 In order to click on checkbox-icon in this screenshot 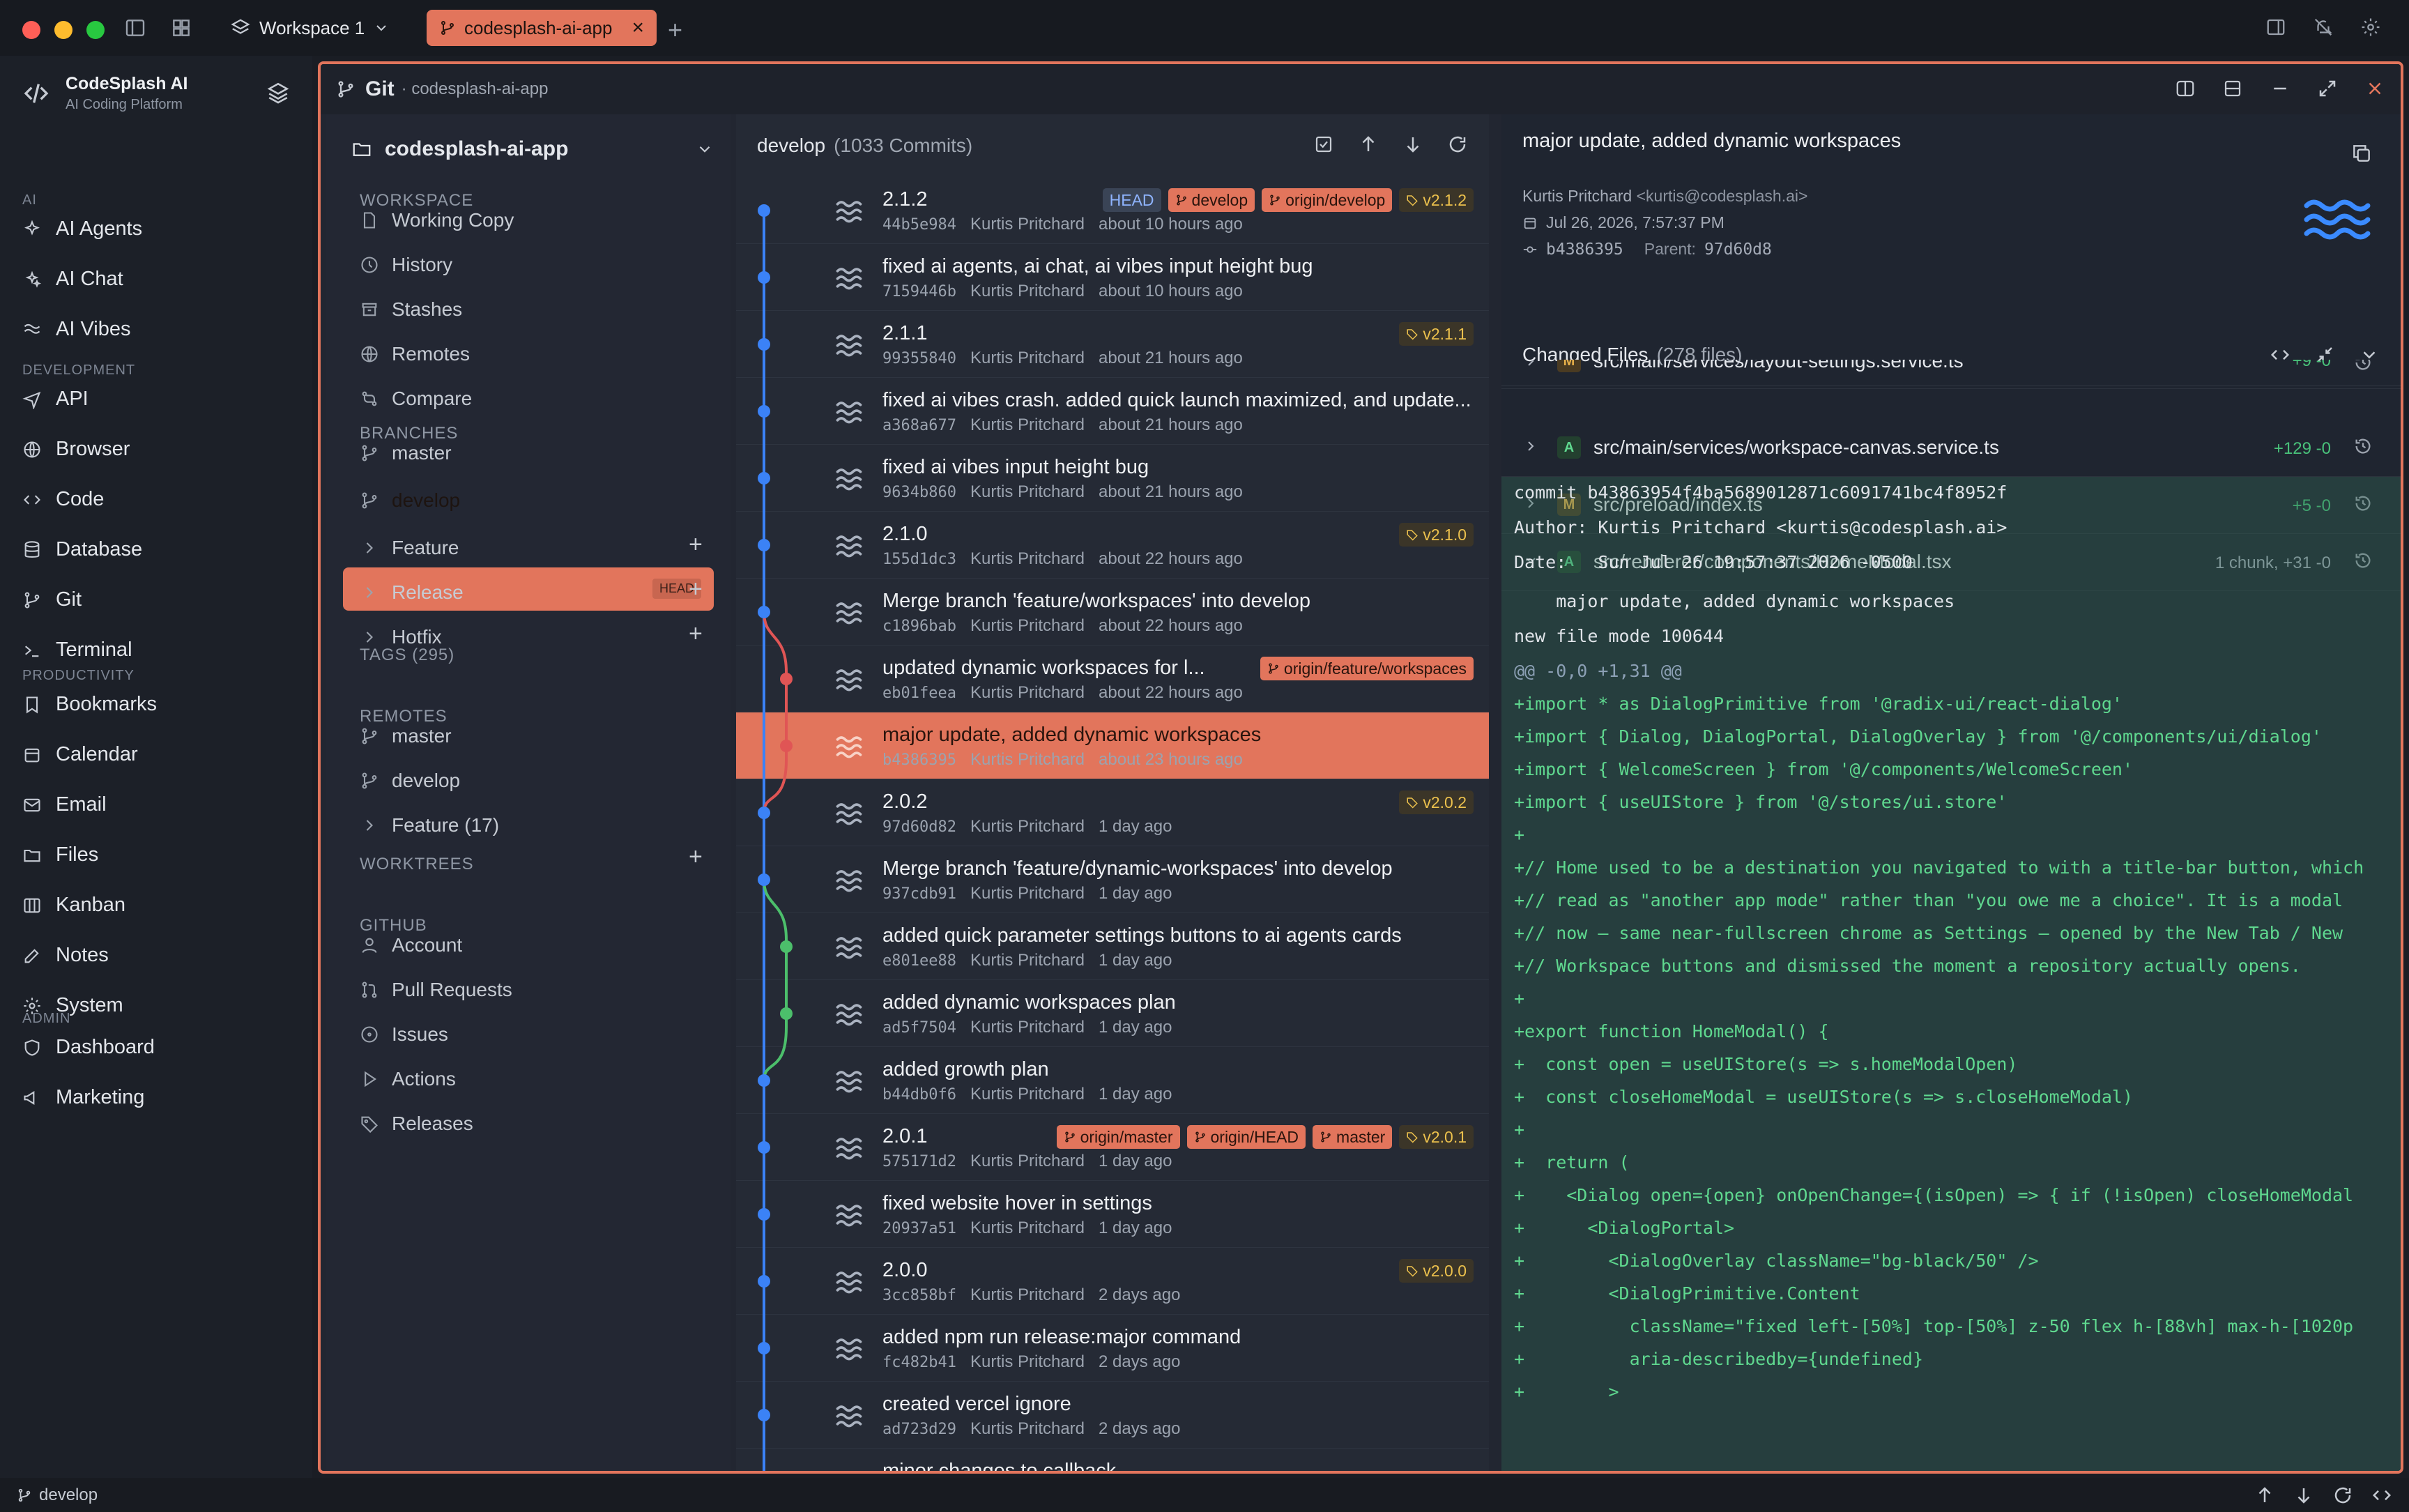, I will do `click(1323, 144)`.